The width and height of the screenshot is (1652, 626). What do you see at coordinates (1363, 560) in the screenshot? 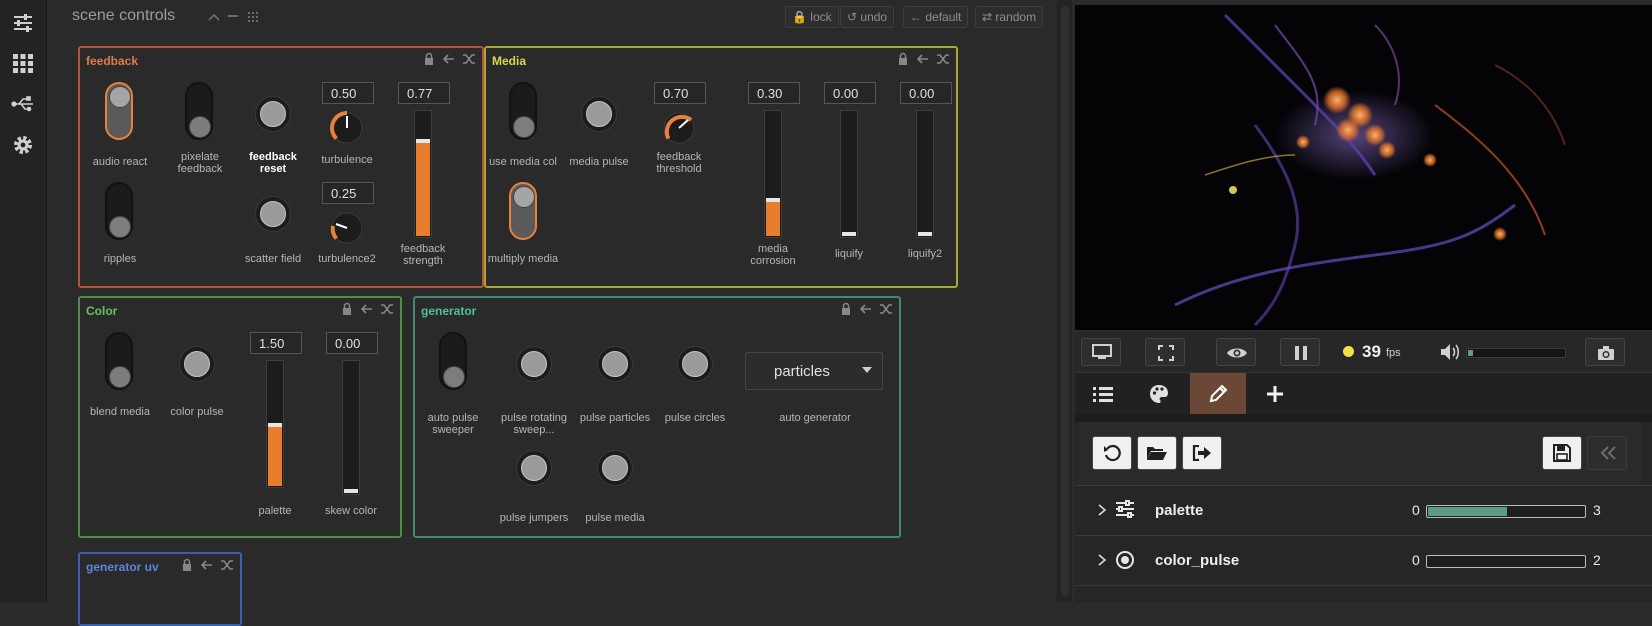
I see `param-row-color-pulse: color_pulse 0 2` at bounding box center [1363, 560].